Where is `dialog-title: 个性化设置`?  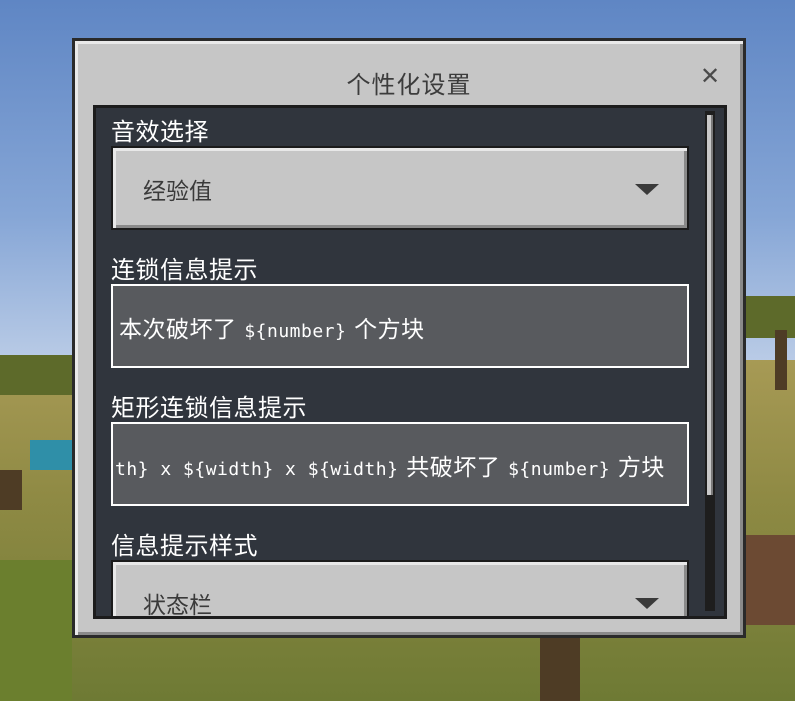
dialog-title: 个性化设置 is located at coordinates (409, 85).